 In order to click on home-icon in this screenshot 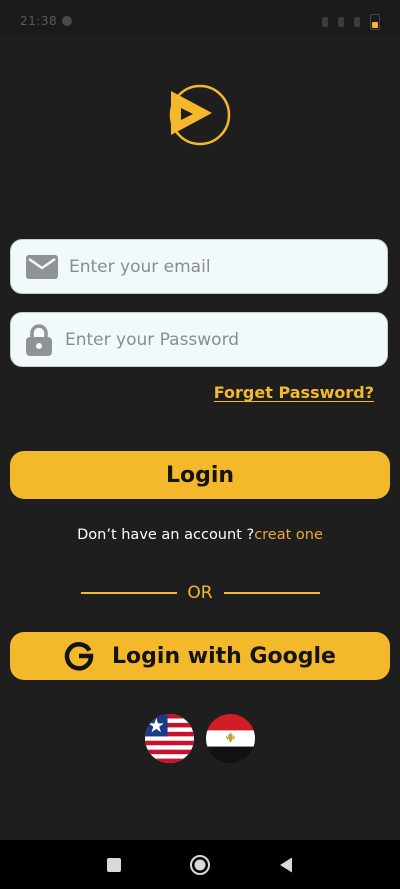, I will do `click(200, 865)`.